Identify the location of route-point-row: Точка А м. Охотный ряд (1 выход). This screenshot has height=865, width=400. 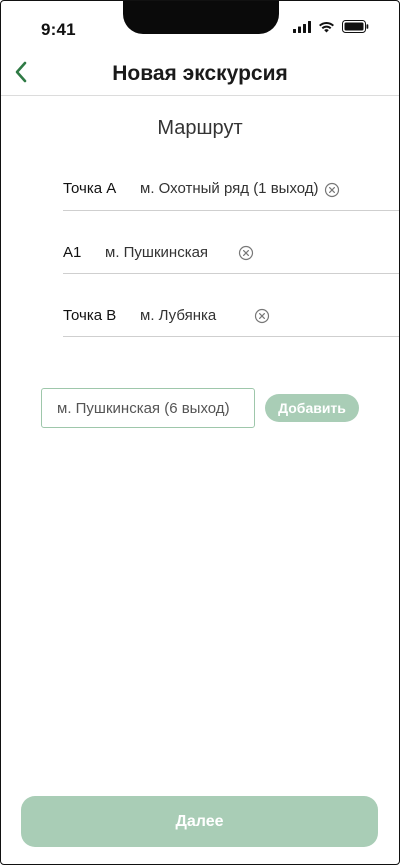
(231, 189).